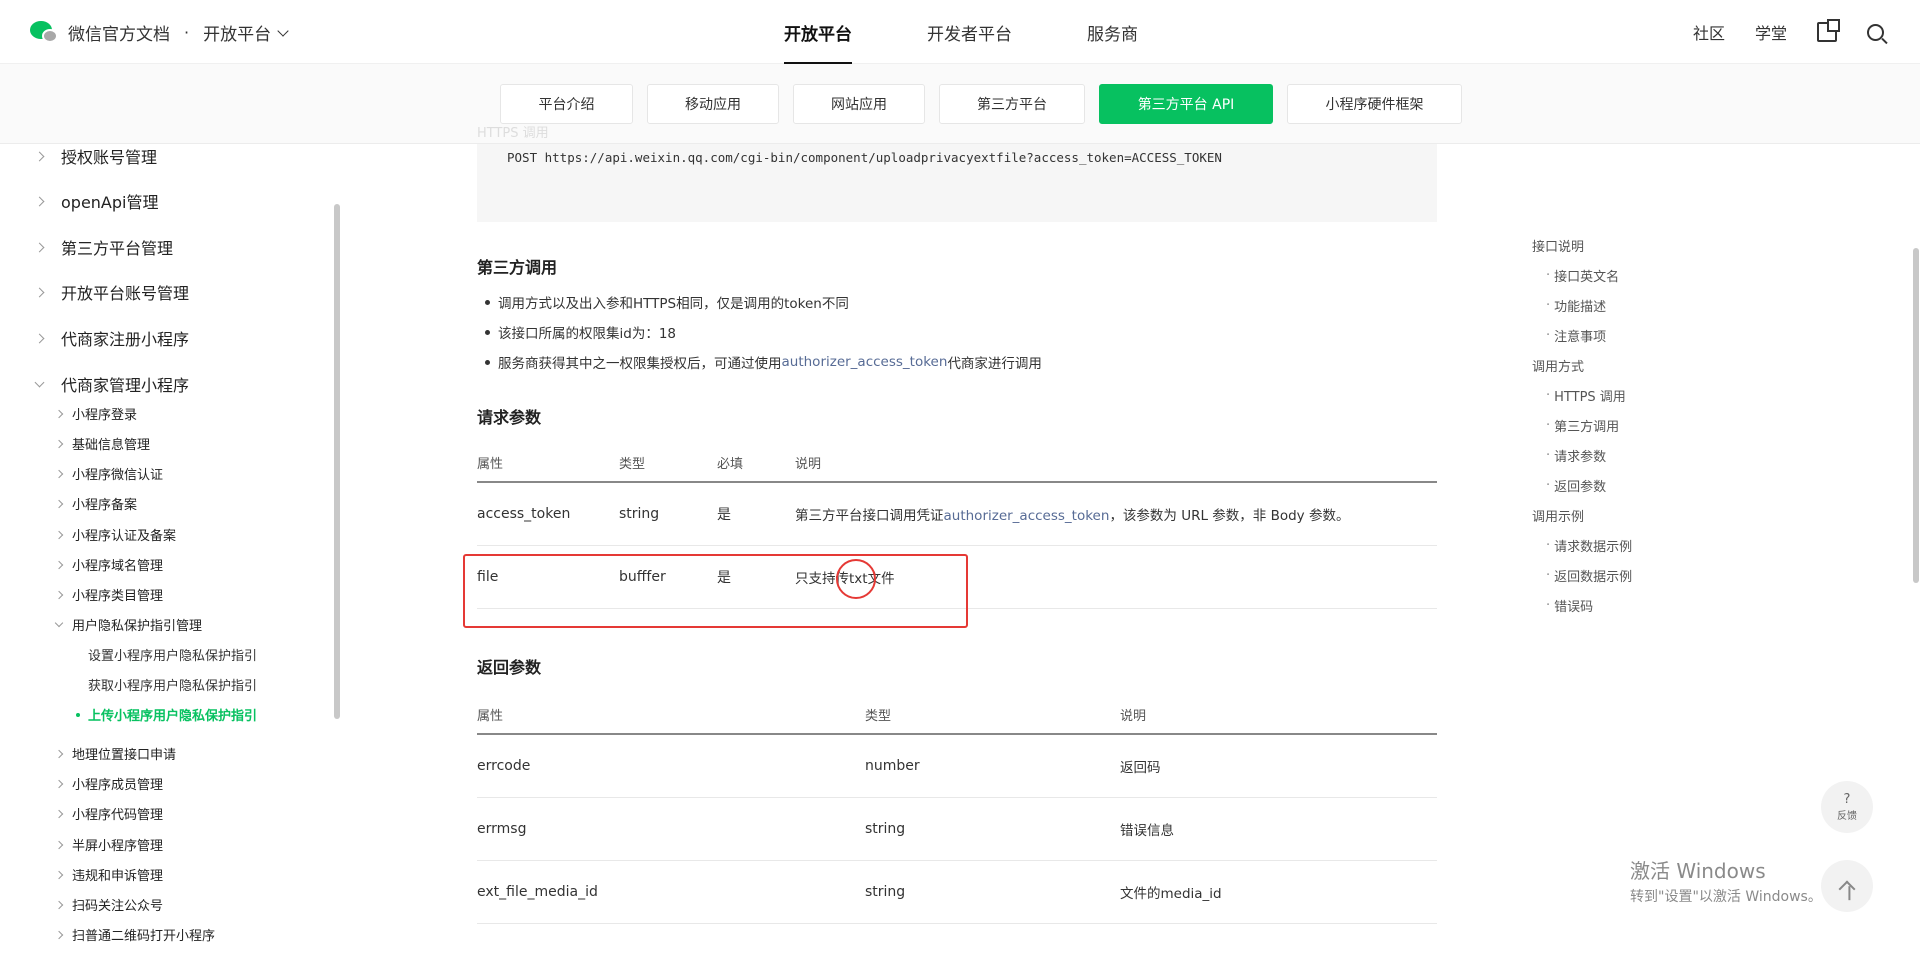 The image size is (1920, 953). What do you see at coordinates (124, 755) in the screenshot?
I see `sidebar-item-label: 地理位置接口申请` at bounding box center [124, 755].